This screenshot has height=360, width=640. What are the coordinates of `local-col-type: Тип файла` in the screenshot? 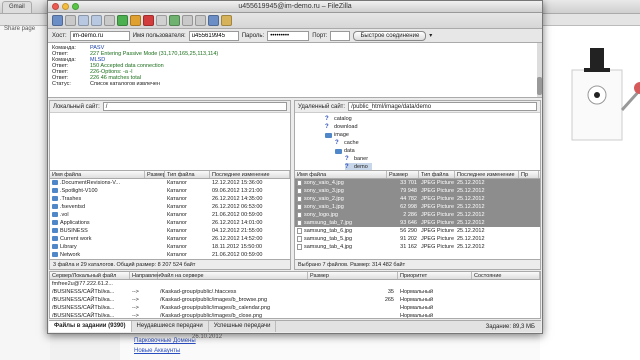 It's located at (187, 174).